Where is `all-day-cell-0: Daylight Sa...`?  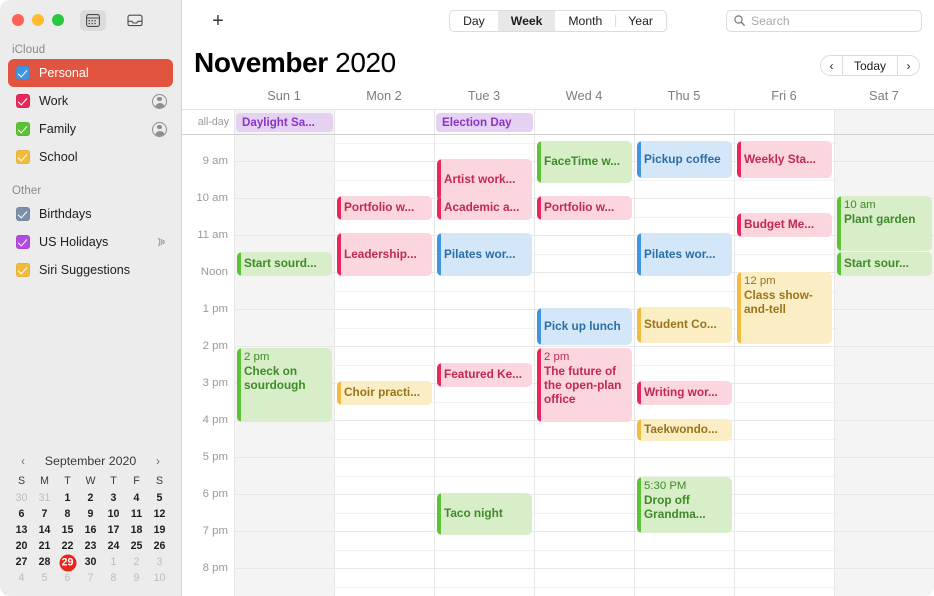
all-day-cell-0: Daylight Sa... is located at coordinates (284, 122).